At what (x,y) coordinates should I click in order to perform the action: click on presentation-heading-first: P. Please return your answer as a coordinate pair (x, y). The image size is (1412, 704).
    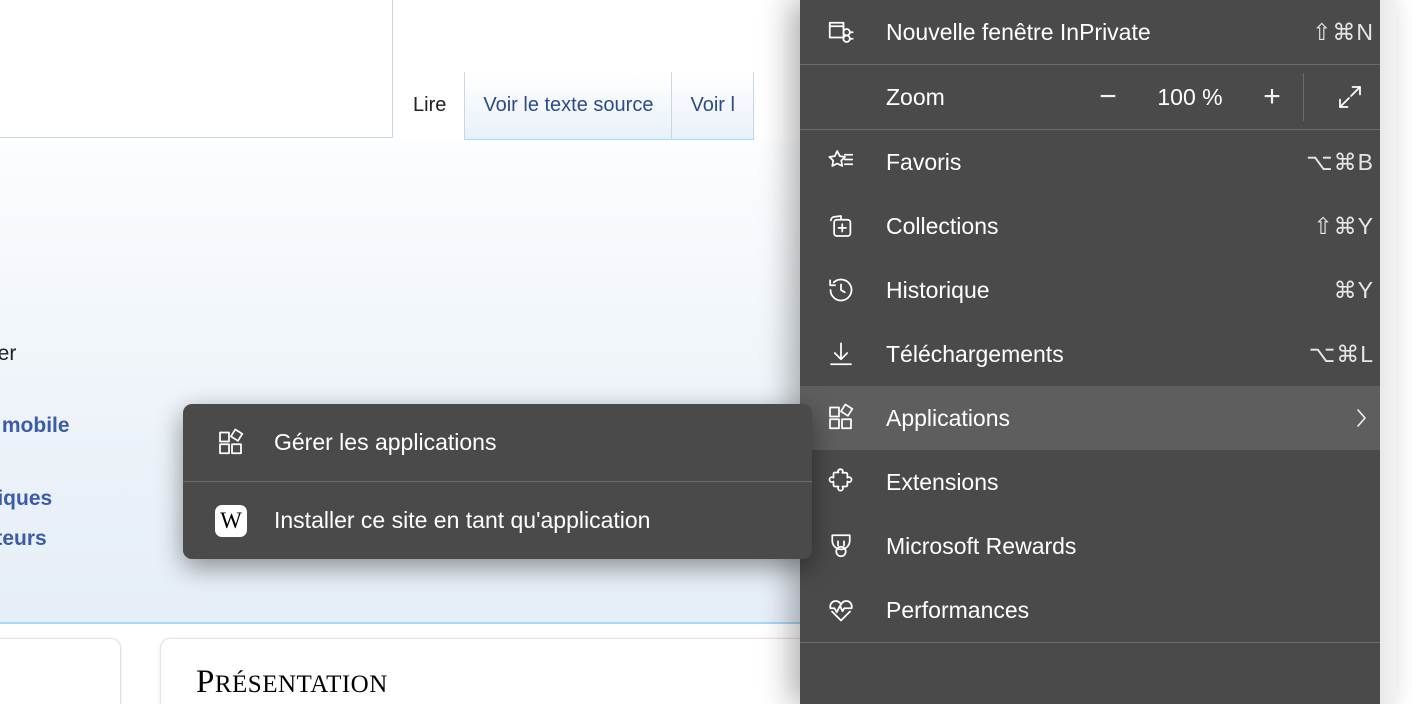
    Looking at the image, I should click on (205, 682).